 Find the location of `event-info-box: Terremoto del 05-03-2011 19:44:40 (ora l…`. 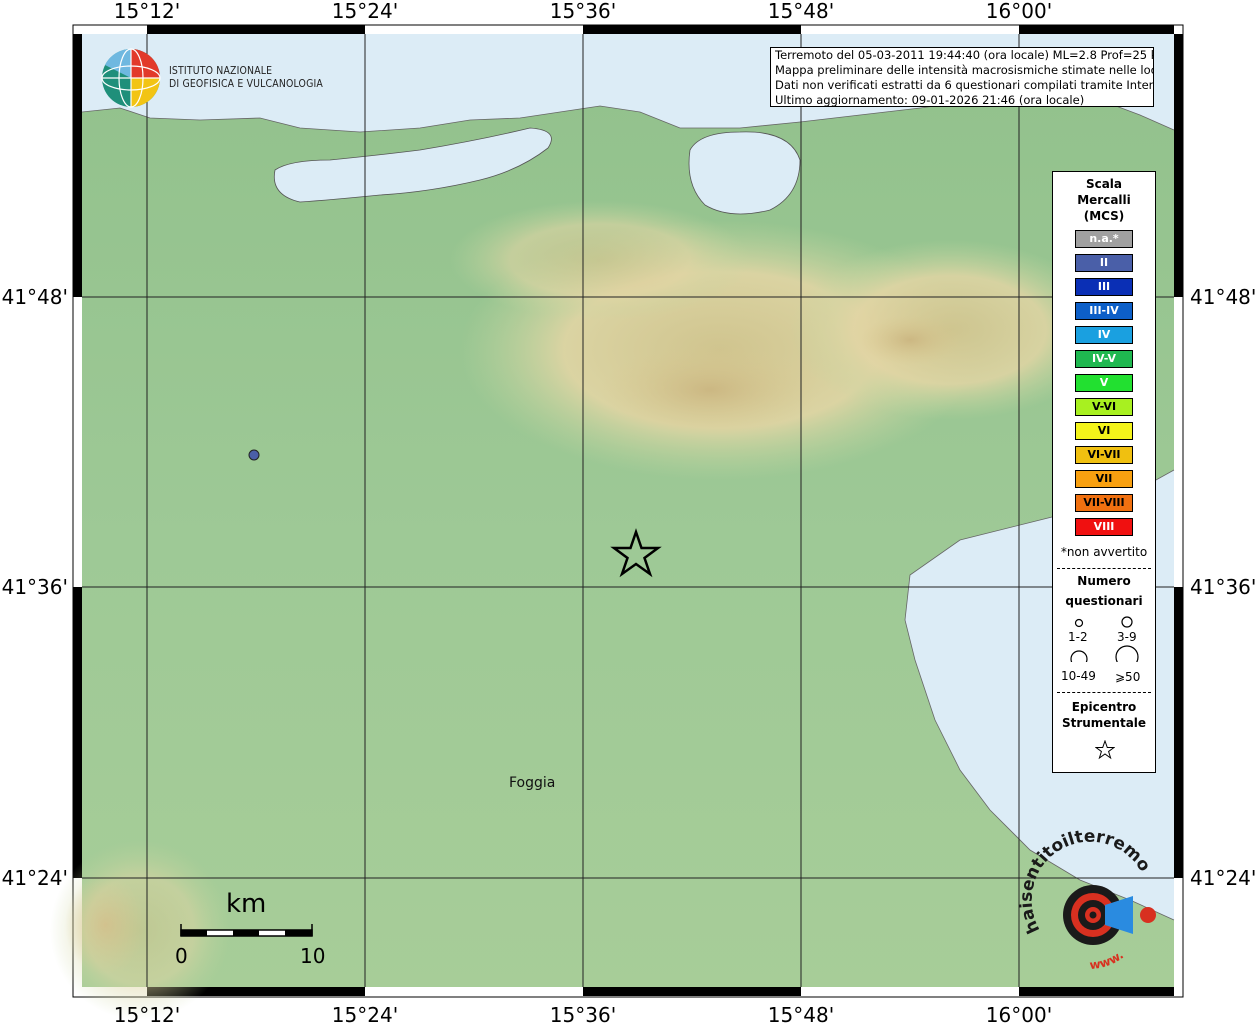

event-info-box: Terremoto del 05-03-2011 19:44:40 (ora l… is located at coordinates (962, 77).